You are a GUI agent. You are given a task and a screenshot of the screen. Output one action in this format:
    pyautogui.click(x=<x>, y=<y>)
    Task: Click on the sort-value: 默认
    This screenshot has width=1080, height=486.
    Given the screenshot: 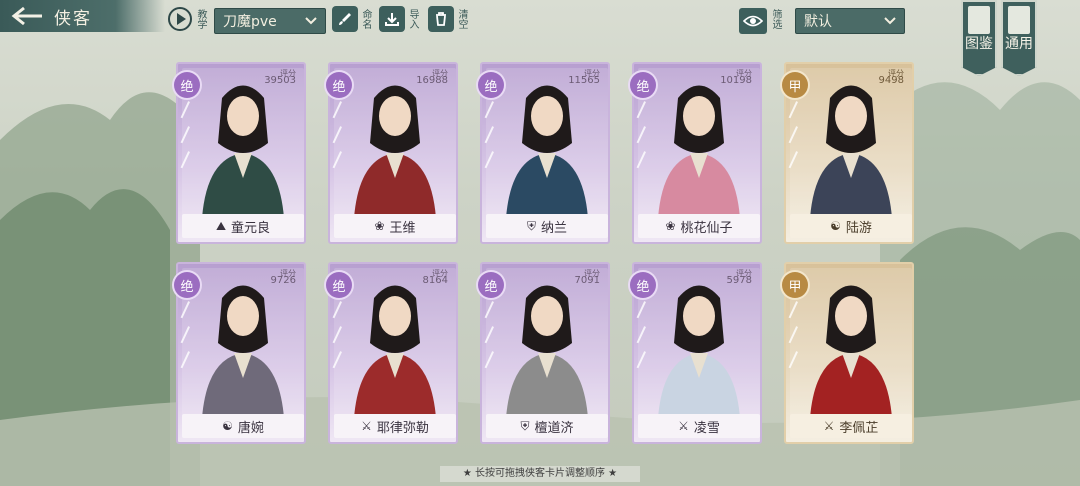 What is the action you would take?
    pyautogui.click(x=818, y=22)
    